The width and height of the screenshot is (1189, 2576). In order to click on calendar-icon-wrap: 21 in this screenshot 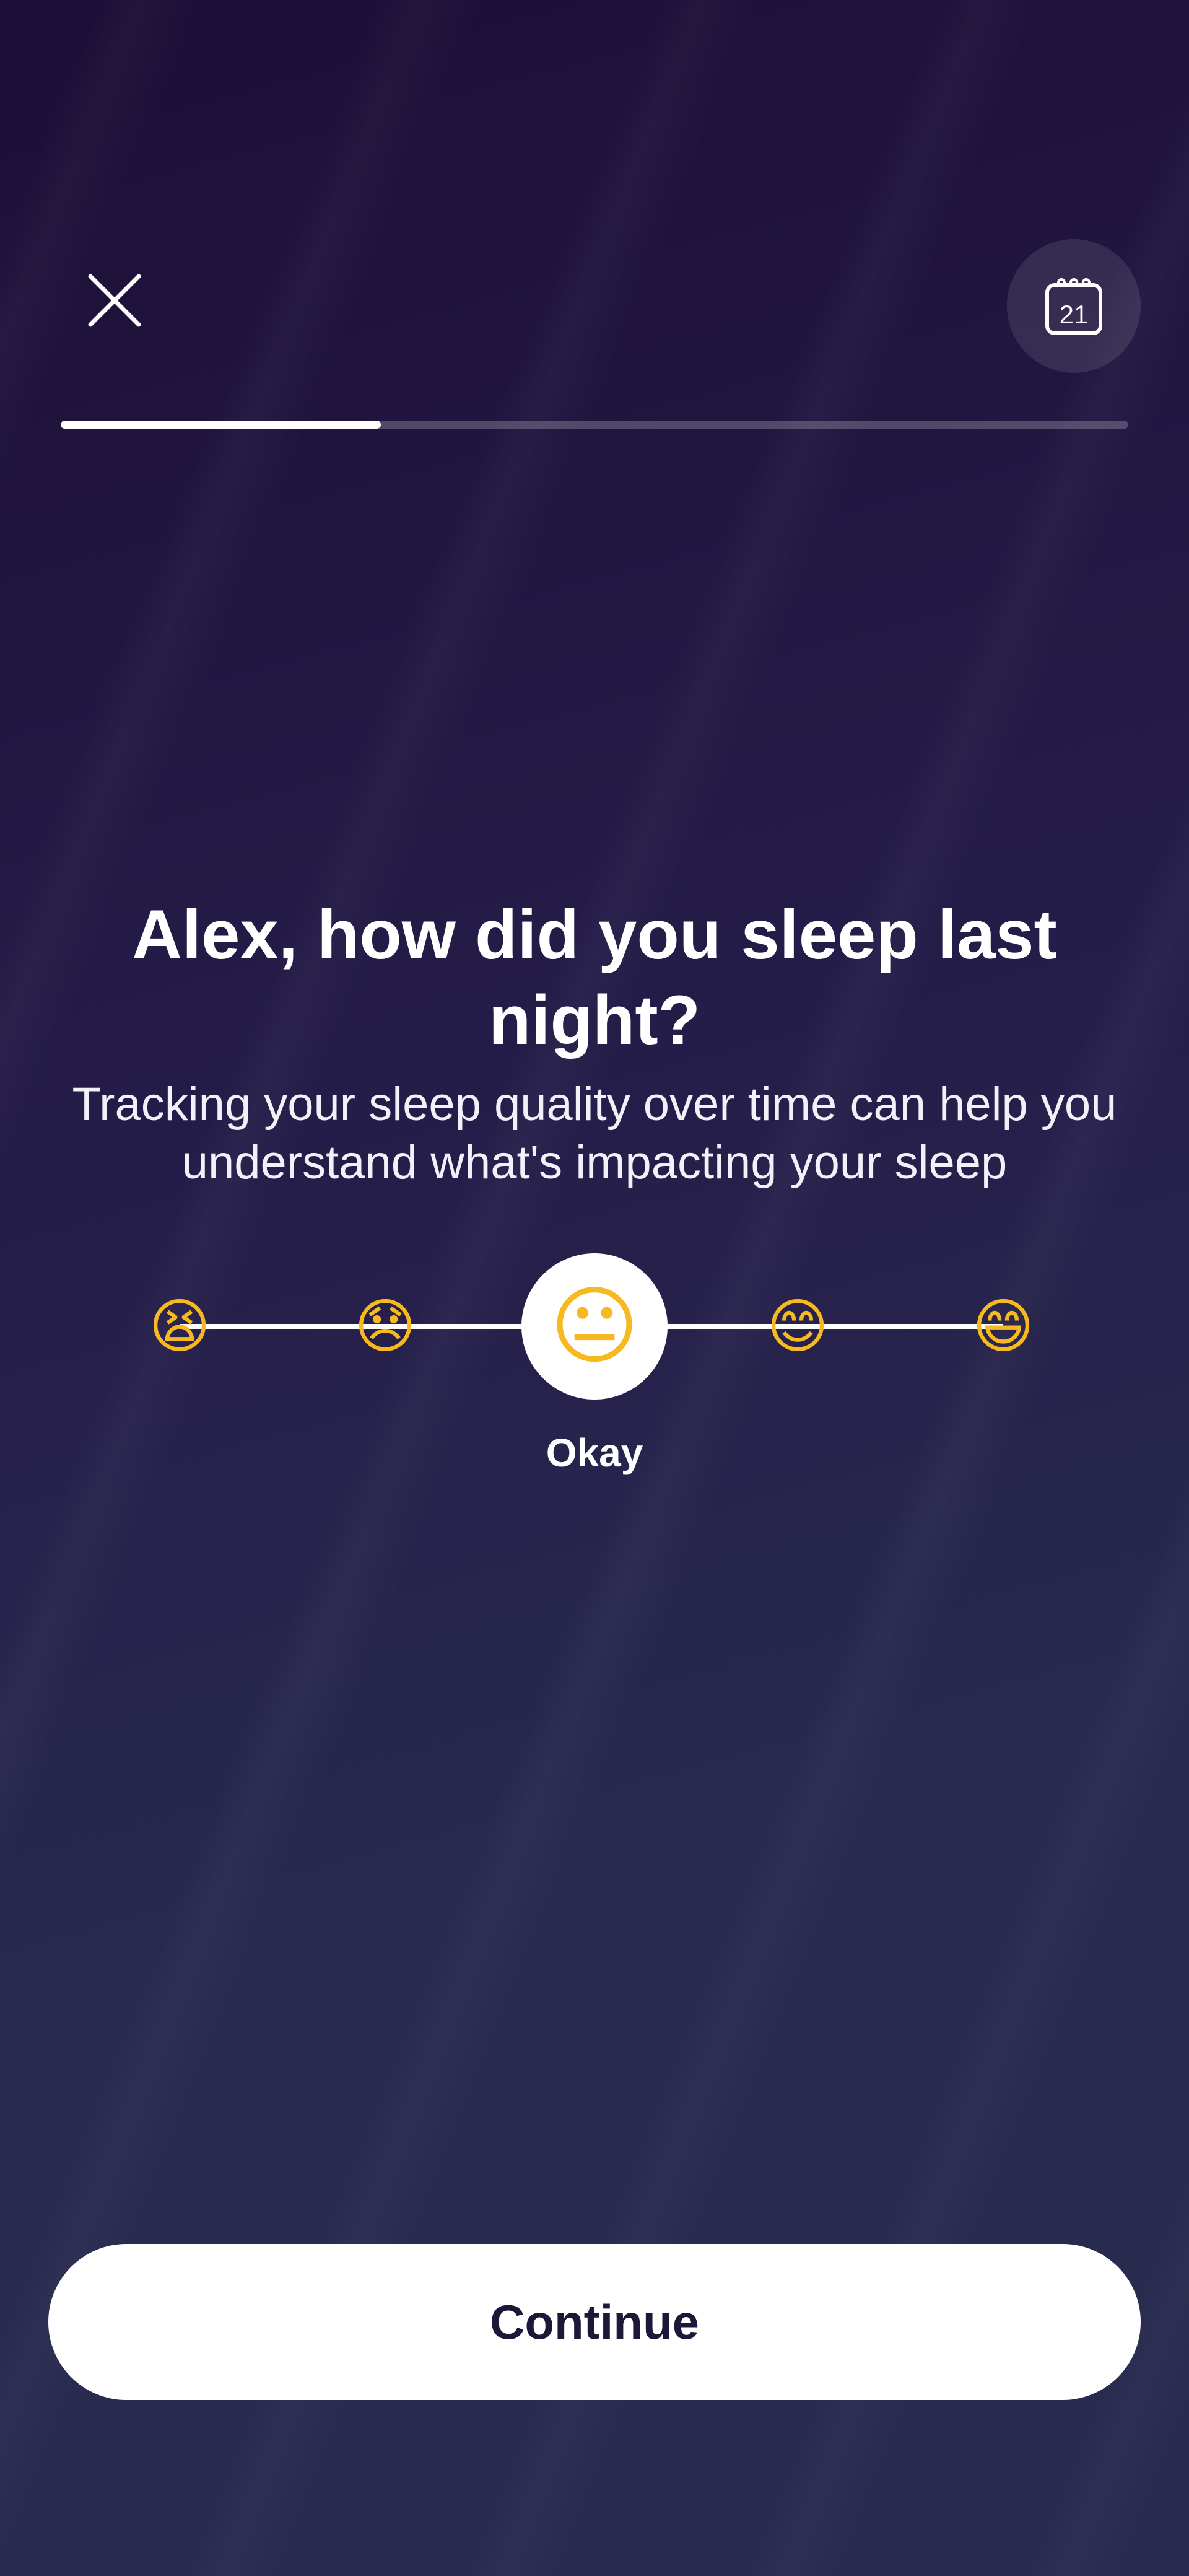, I will do `click(1074, 306)`.